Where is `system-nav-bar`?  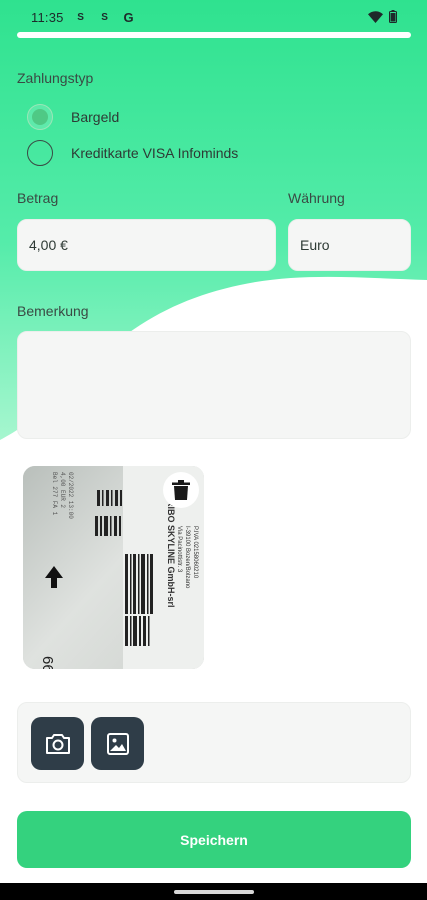 system-nav-bar is located at coordinates (213, 891).